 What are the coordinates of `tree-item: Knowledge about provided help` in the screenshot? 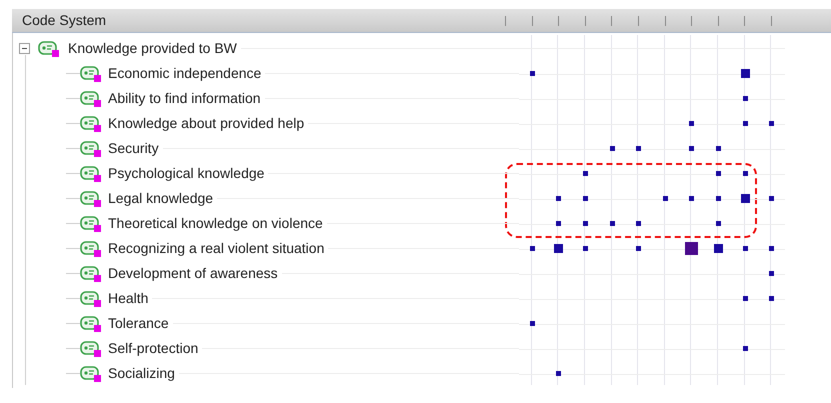 It's located at (206, 123).